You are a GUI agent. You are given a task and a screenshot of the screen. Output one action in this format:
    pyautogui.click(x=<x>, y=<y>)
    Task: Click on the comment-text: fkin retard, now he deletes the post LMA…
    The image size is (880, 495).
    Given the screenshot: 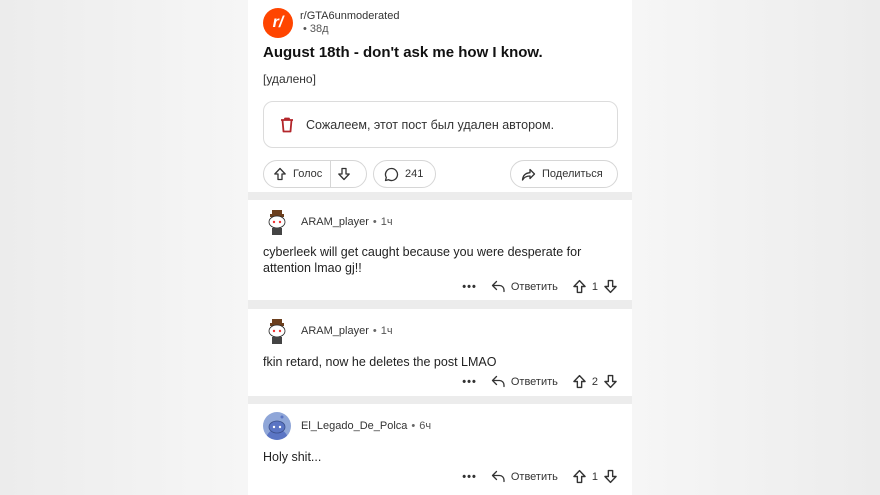 What is the action you would take?
    pyautogui.click(x=380, y=362)
    